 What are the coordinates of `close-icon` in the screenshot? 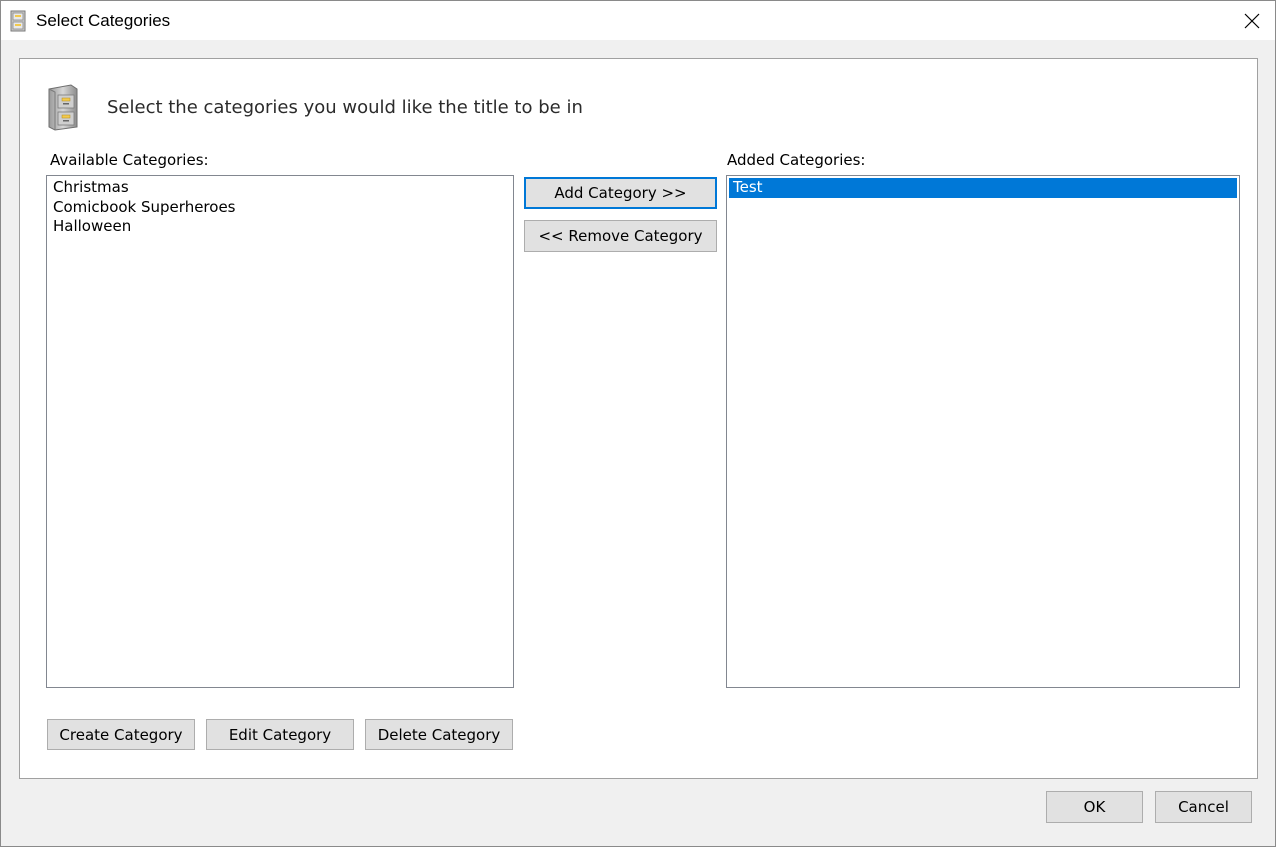 It's located at (1252, 20).